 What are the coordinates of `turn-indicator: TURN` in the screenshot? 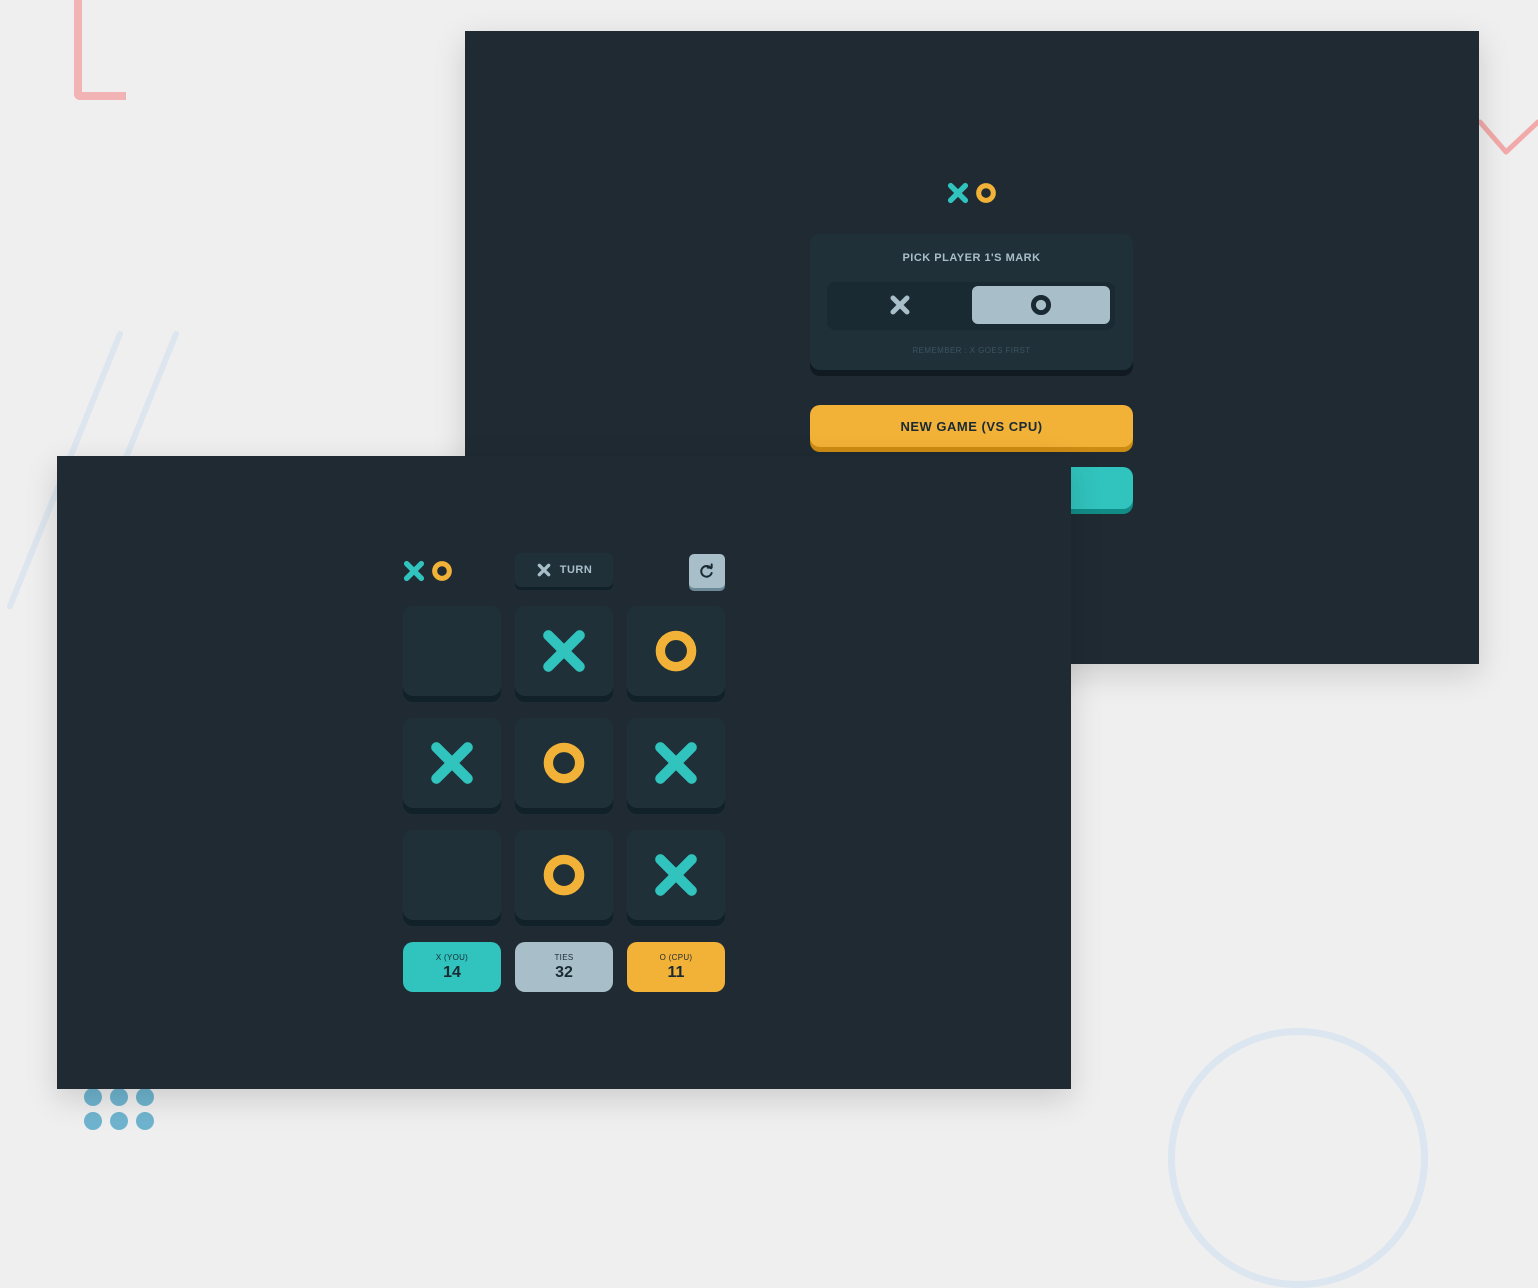 It's located at (564, 570).